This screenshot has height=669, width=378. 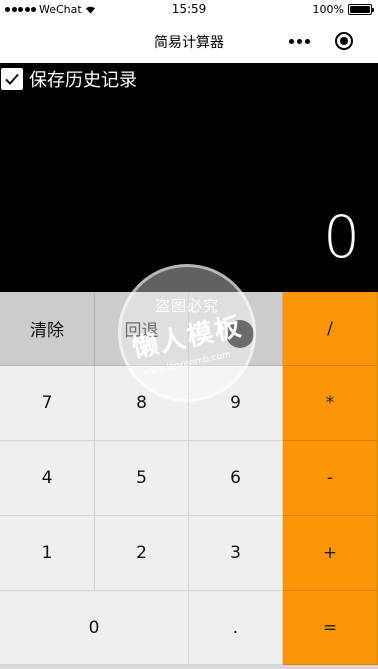 I want to click on add-button: +, so click(x=330, y=553).